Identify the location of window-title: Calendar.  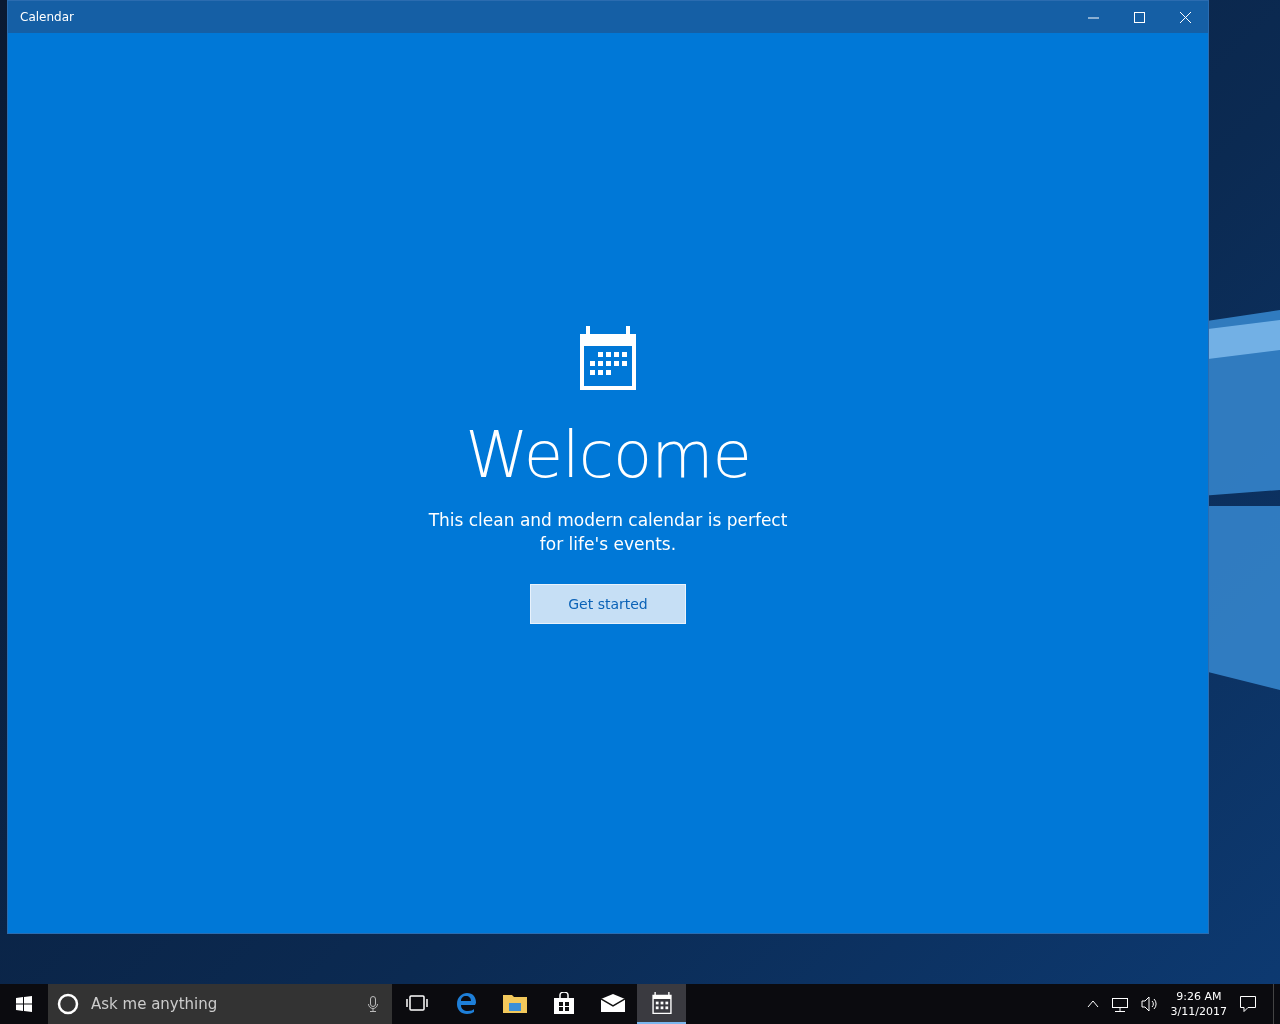
(47, 17).